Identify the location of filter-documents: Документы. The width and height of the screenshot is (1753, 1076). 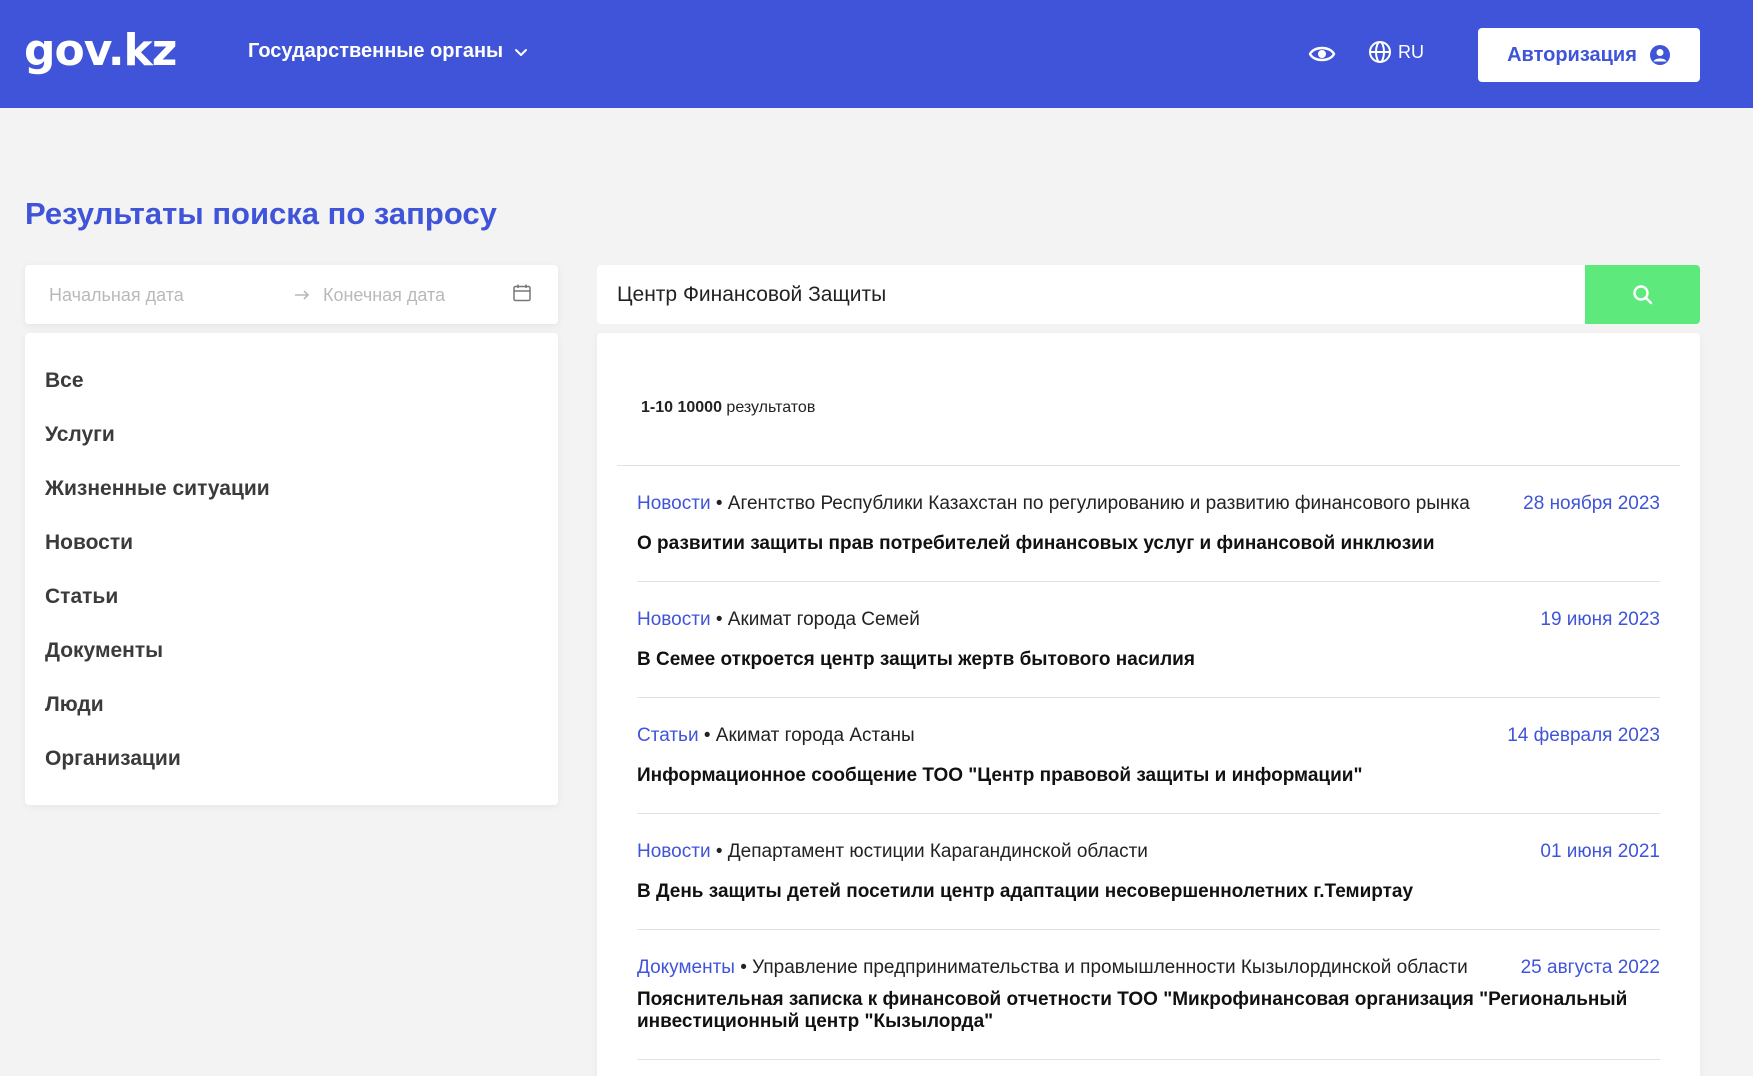
(104, 651).